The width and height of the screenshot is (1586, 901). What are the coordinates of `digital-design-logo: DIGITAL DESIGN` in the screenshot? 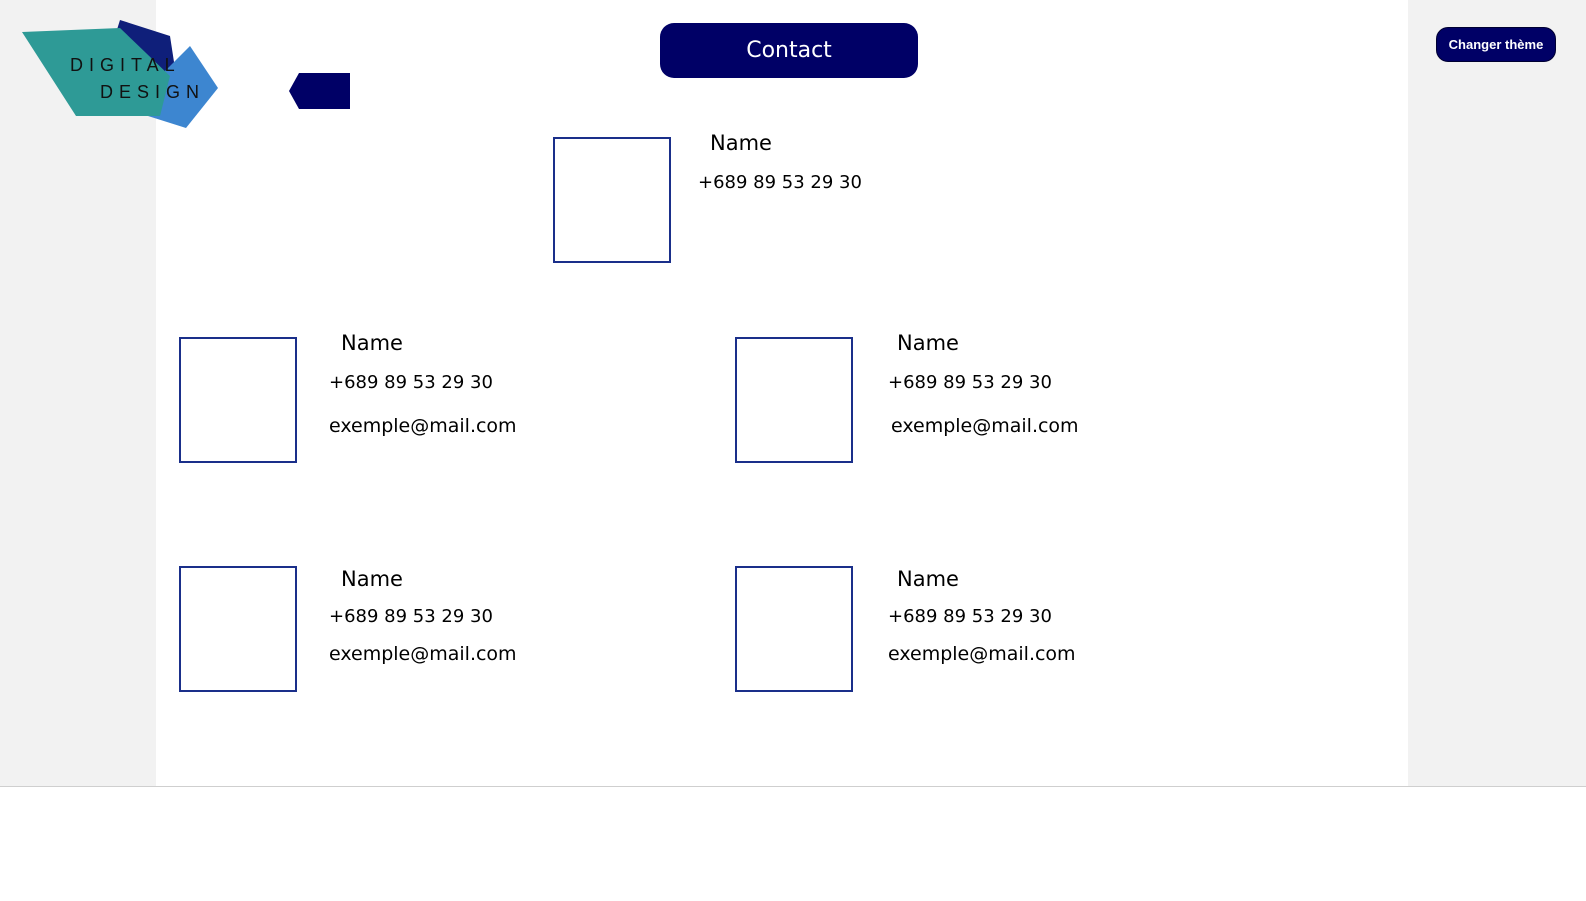 It's located at (120, 74).